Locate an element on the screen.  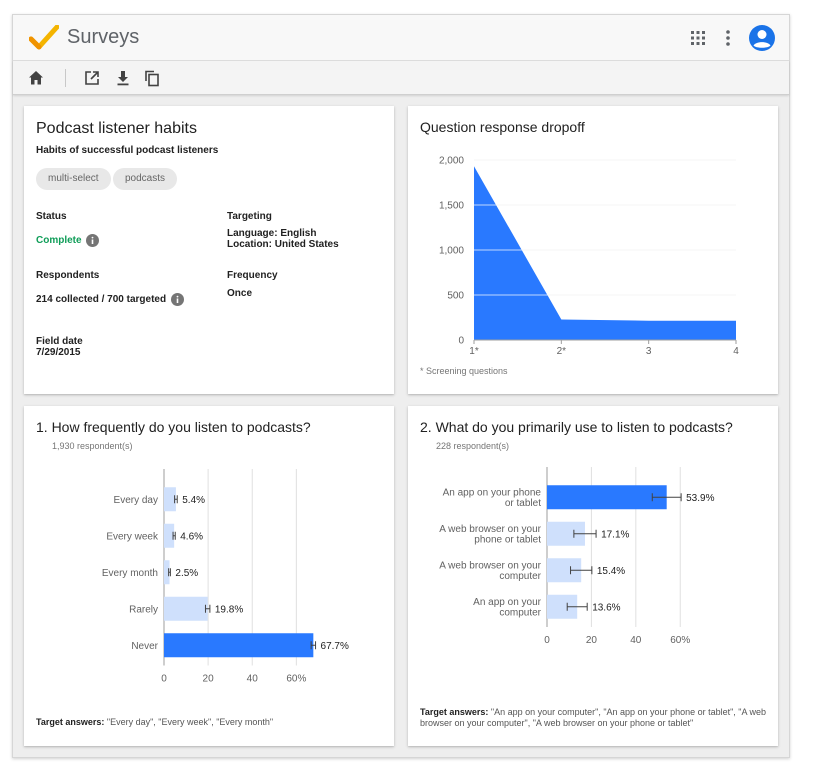
target-answers-values: "Every day", "Every week", "Every month" is located at coordinates (190, 722).